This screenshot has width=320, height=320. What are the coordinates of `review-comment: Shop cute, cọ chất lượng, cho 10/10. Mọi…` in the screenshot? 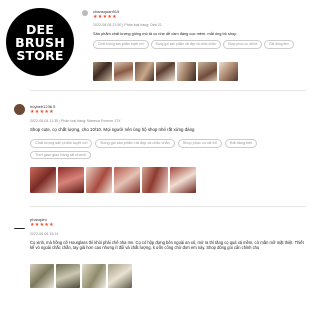 It's located at (112, 129).